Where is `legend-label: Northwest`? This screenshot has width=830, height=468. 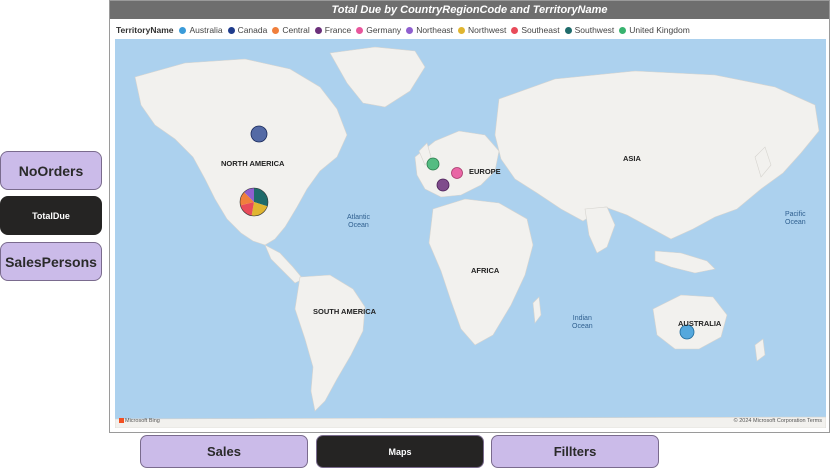
legend-label: Northwest is located at coordinates (487, 30).